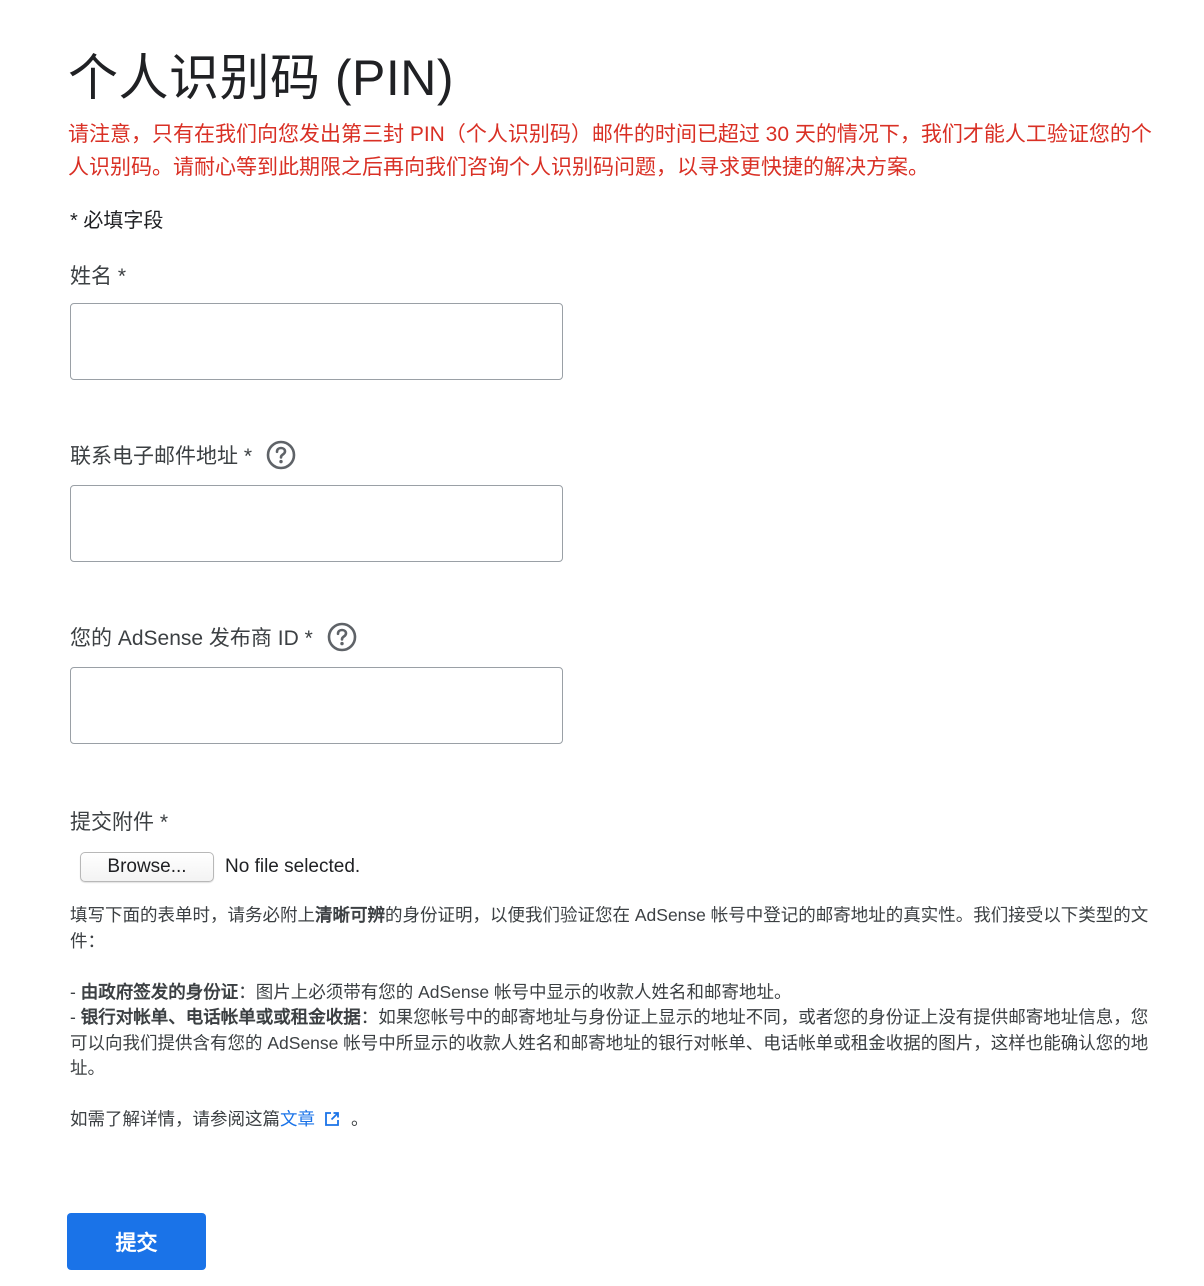 This screenshot has width=1204, height=1286. What do you see at coordinates (161, 456) in the screenshot?
I see `email-label-text: 联系电子邮件地址 *` at bounding box center [161, 456].